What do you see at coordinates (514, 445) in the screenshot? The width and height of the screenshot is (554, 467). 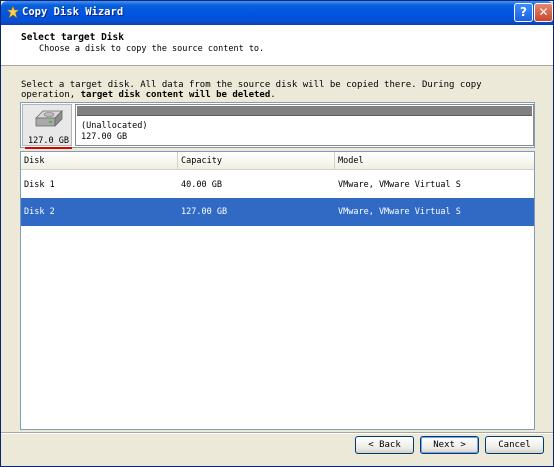 I see `cancel-button: Cancel` at bounding box center [514, 445].